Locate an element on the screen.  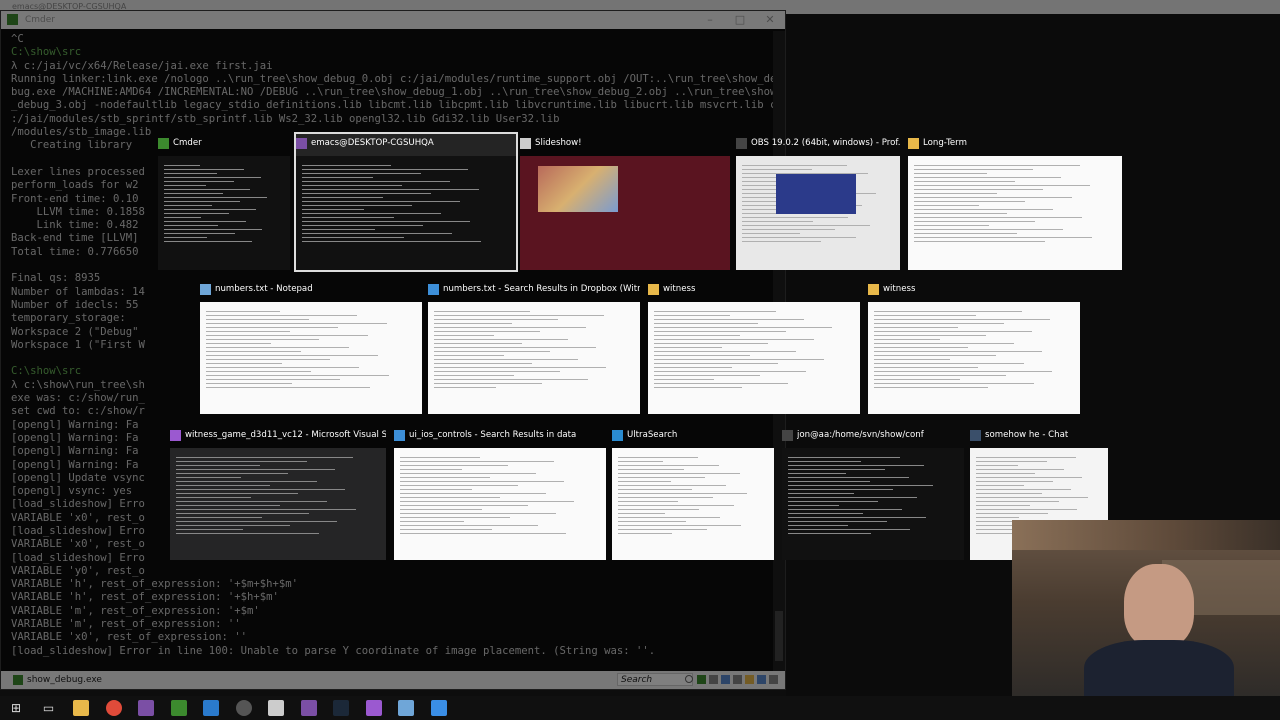
switcher-window-7: witness is located at coordinates (754, 347).